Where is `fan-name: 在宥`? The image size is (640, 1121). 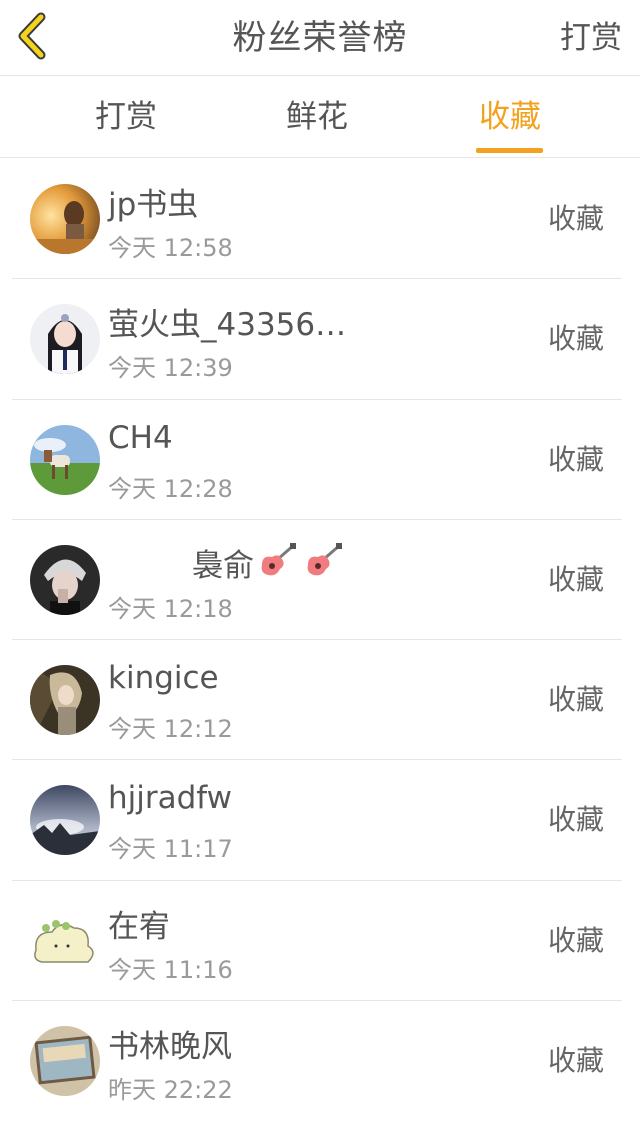
fan-name: 在宥 is located at coordinates (139, 926).